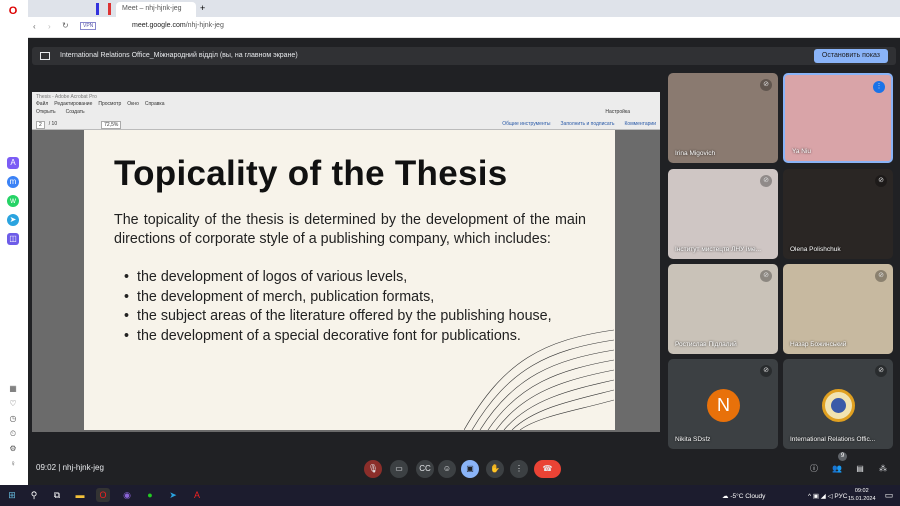  What do you see at coordinates (470, 469) in the screenshot?
I see `present-button: ▣` at bounding box center [470, 469].